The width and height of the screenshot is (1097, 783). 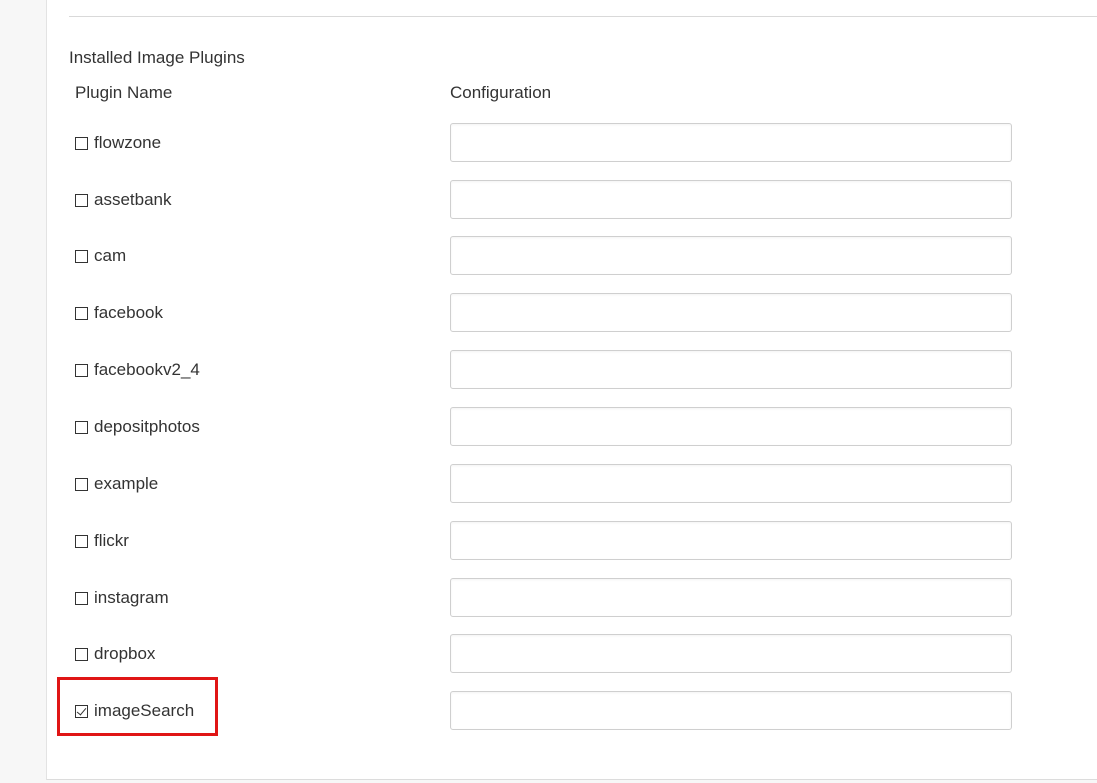 I want to click on plugin-checkbox-label: facebookv2_4, so click(x=137, y=370).